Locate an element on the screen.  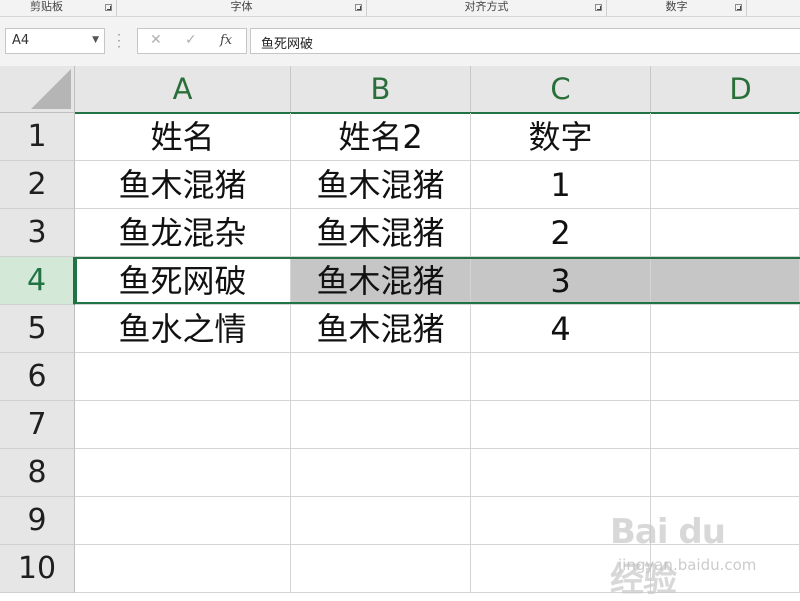
cell-b8 is located at coordinates (381, 473).